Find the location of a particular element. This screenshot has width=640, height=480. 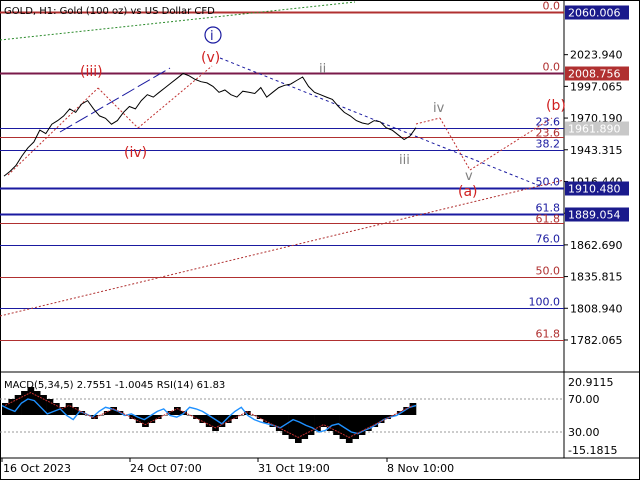

price-axis-label: 1782.065 is located at coordinates (596, 340).